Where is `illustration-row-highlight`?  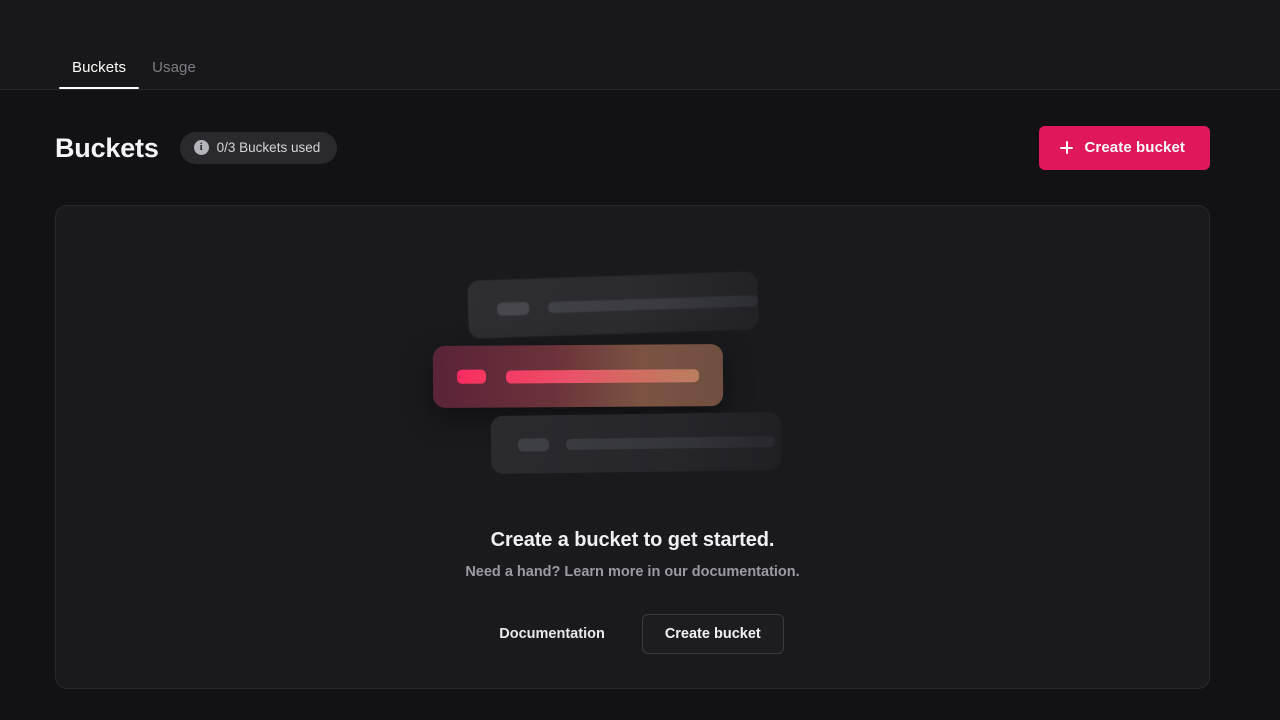
illustration-row-highlight is located at coordinates (577, 376).